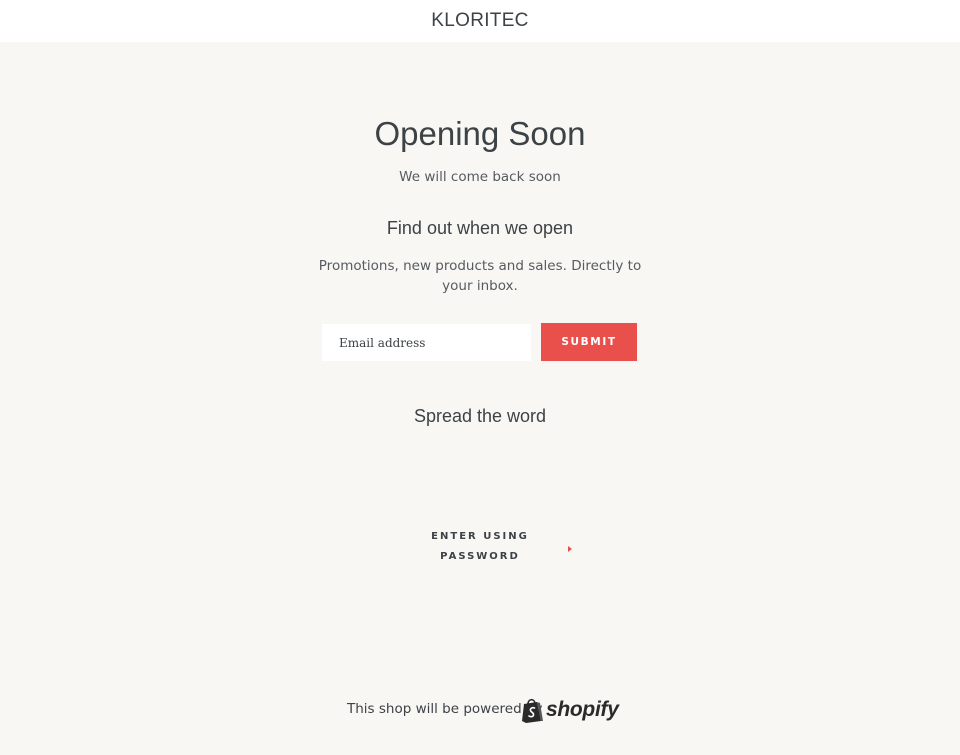  Describe the element at coordinates (480, 547) in the screenshot. I see `enter-password-link: ENTER USING PASSWORD` at that location.